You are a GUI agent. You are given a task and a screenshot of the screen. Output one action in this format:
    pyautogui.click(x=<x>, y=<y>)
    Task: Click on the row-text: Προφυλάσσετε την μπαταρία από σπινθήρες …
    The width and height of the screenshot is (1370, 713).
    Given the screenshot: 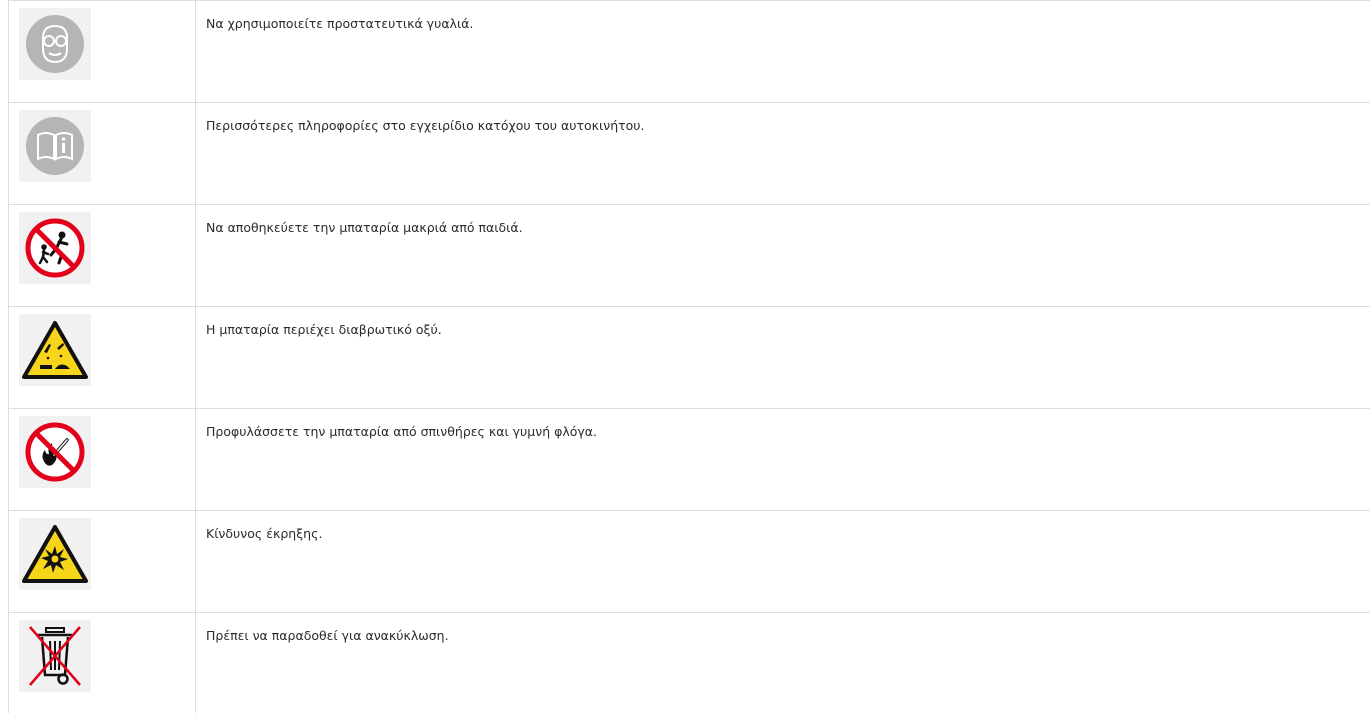 What is the action you would take?
    pyautogui.click(x=402, y=431)
    